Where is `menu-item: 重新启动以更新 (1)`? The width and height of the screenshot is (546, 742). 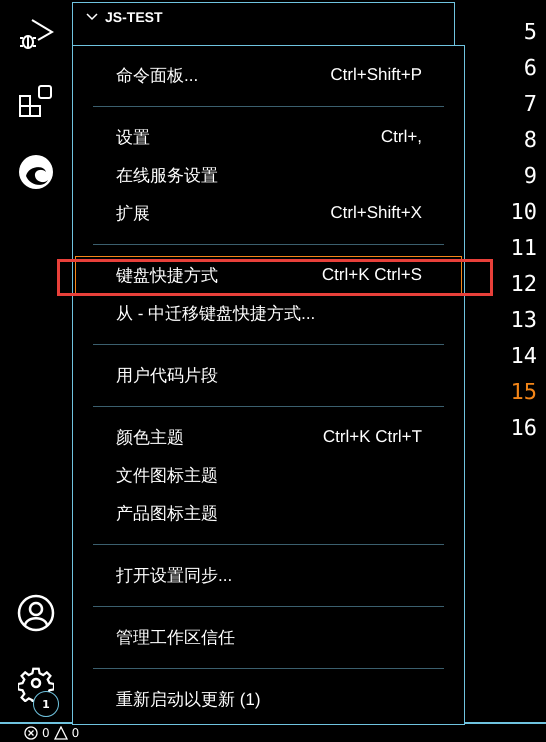
menu-item: 重新启动以更新 (1) is located at coordinates (268, 699).